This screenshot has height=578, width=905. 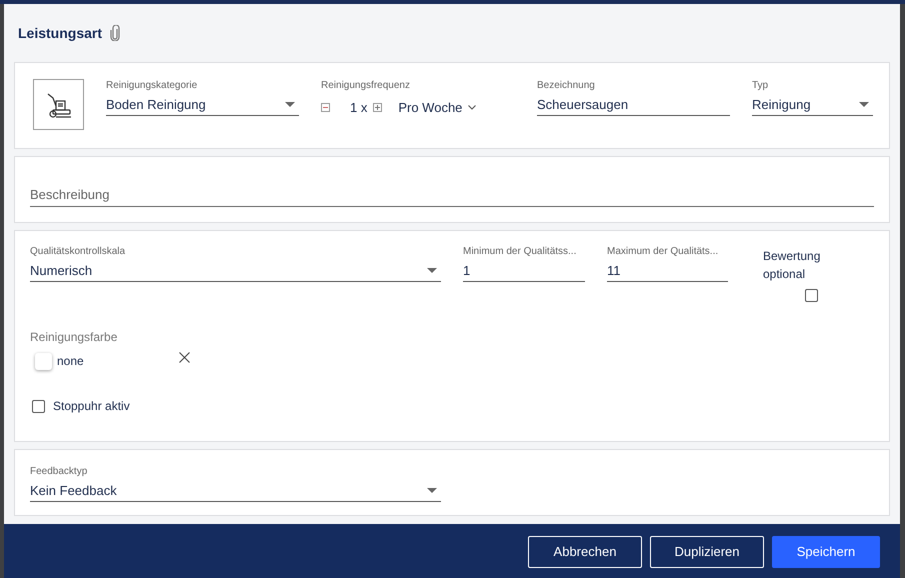 What do you see at coordinates (359, 107) in the screenshot?
I see `frequency-count: 1 x` at bounding box center [359, 107].